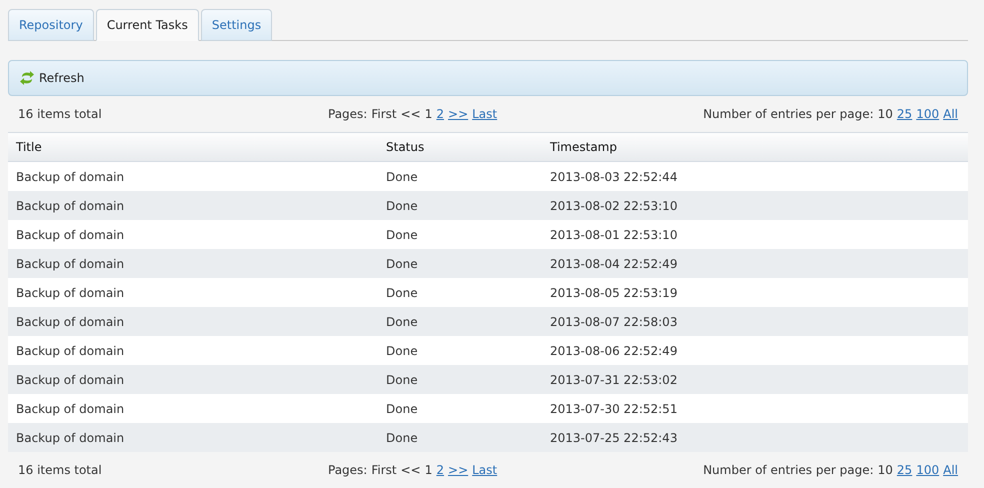 The width and height of the screenshot is (984, 488). Describe the element at coordinates (147, 25) in the screenshot. I see `tab: Current Tasks` at that location.